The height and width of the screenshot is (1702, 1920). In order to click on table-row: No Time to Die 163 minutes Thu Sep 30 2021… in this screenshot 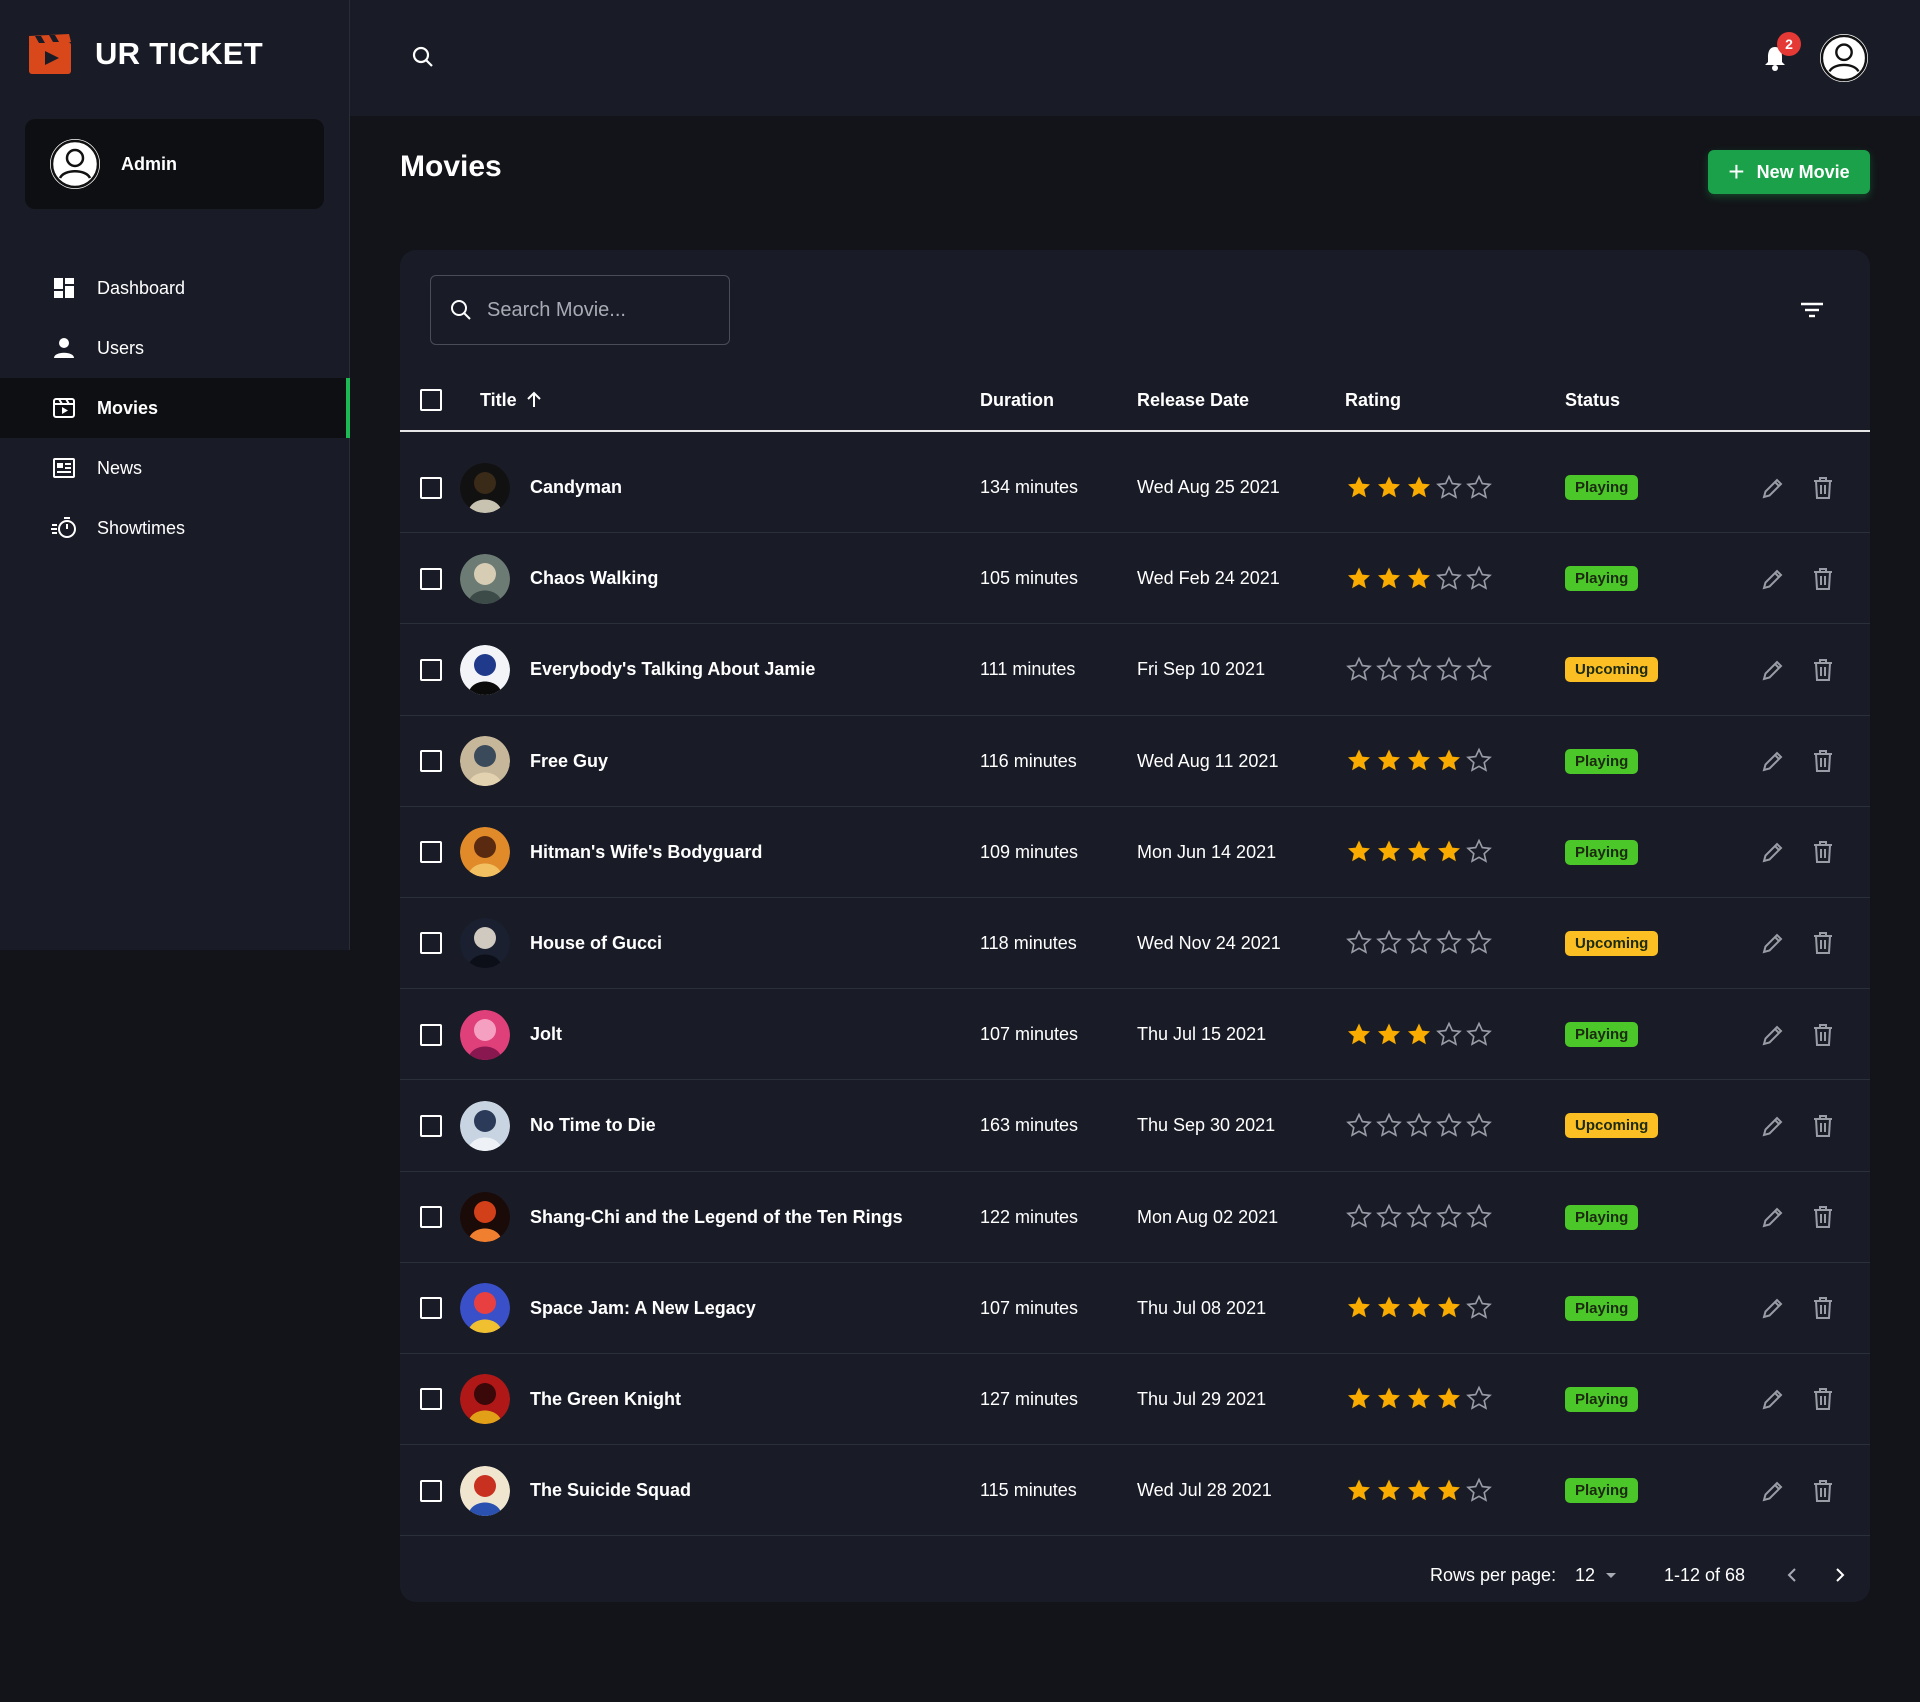, I will do `click(1135, 1126)`.